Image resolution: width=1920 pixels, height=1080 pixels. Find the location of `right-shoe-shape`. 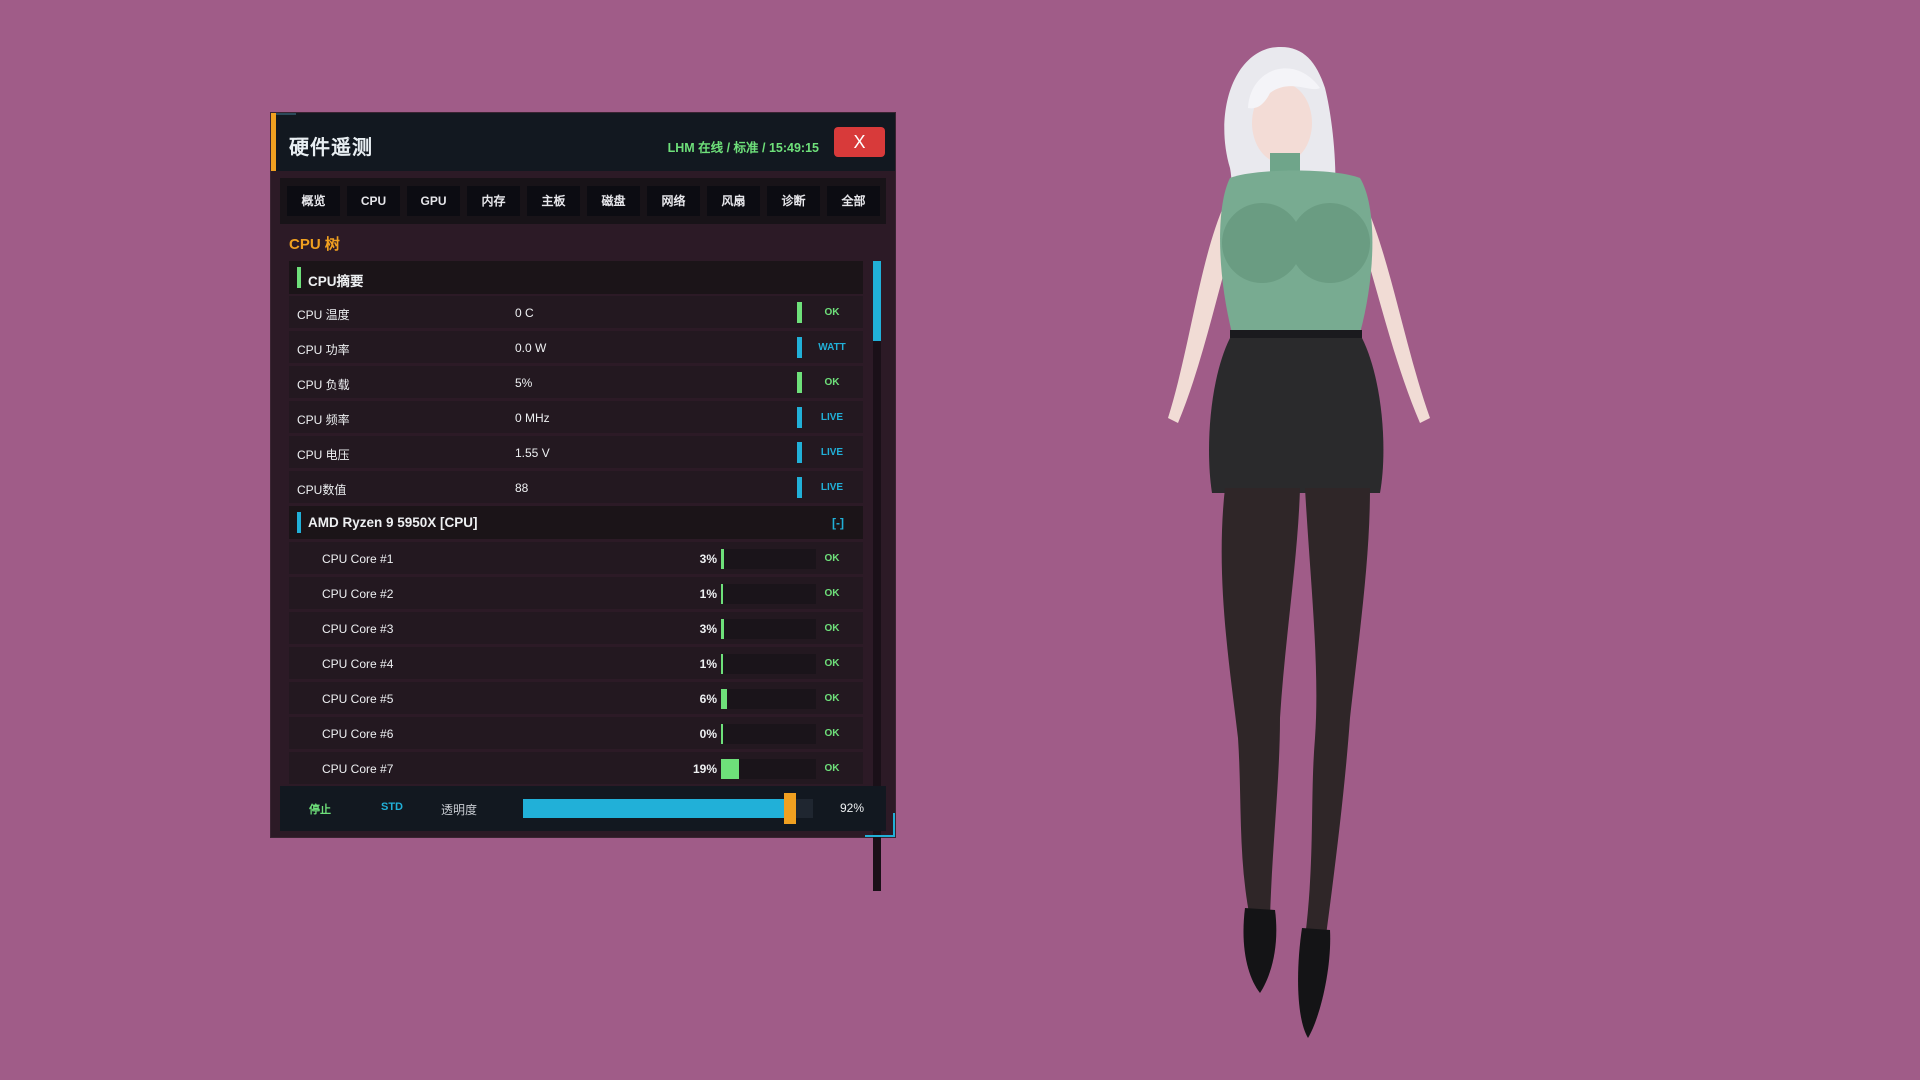

right-shoe-shape is located at coordinates (1314, 983).